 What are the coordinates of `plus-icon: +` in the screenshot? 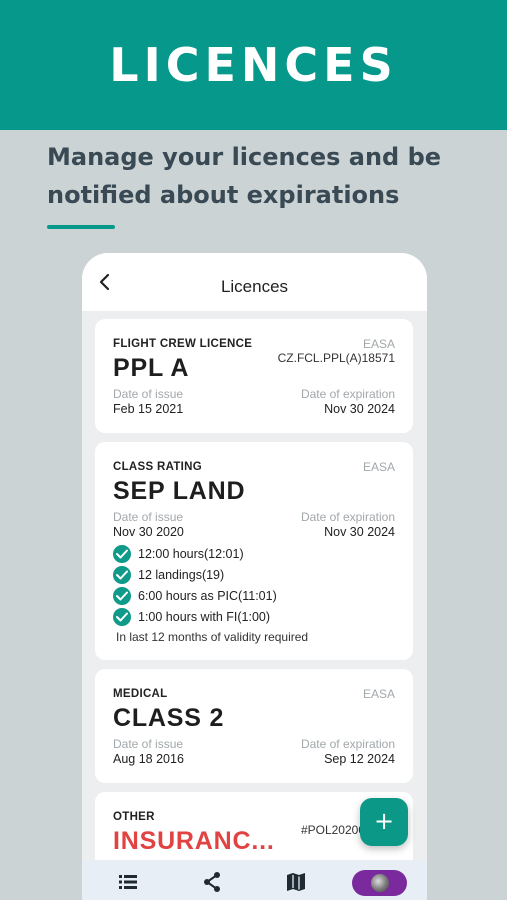 It's located at (384, 821).